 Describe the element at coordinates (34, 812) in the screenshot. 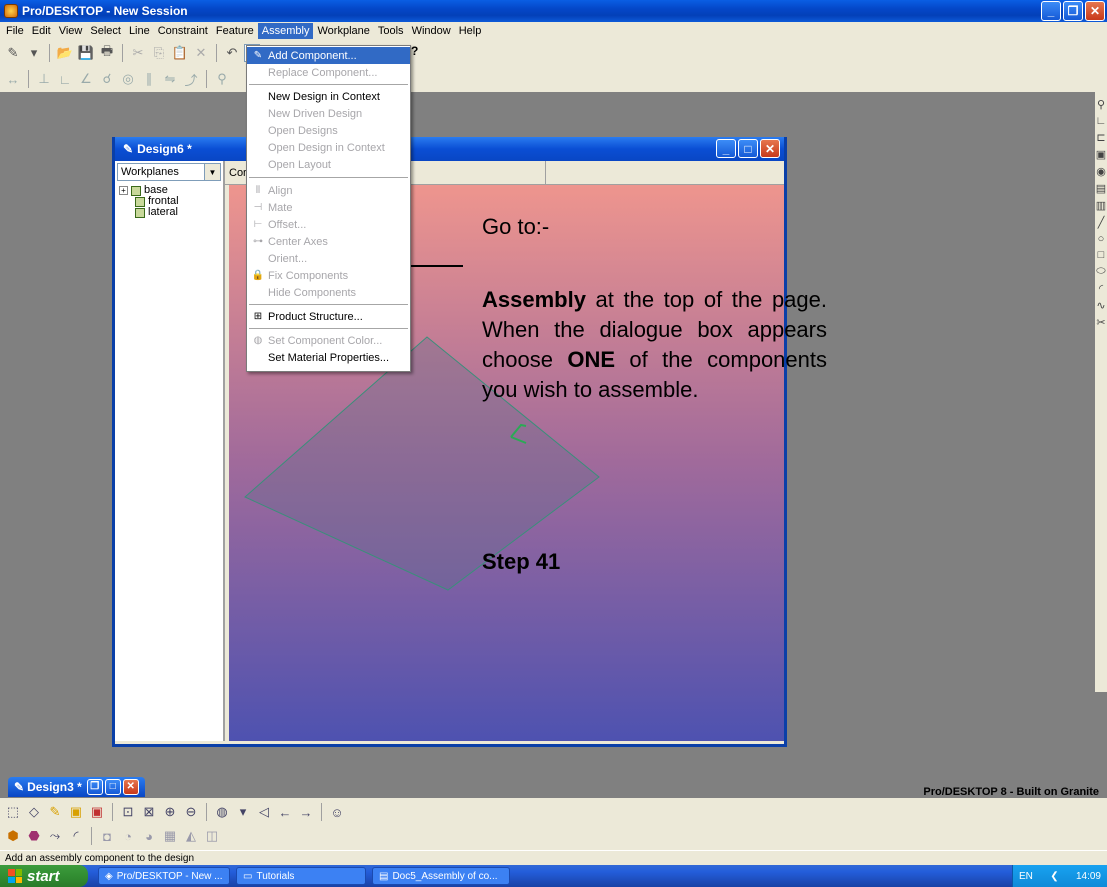

I see `wire-view-icon: ◇` at that location.